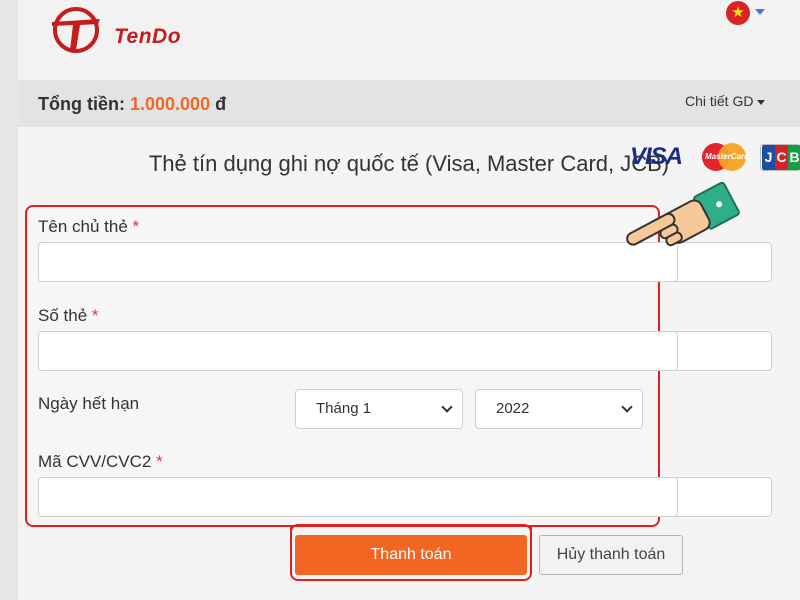  I want to click on total-value: 1.000.000, so click(170, 104).